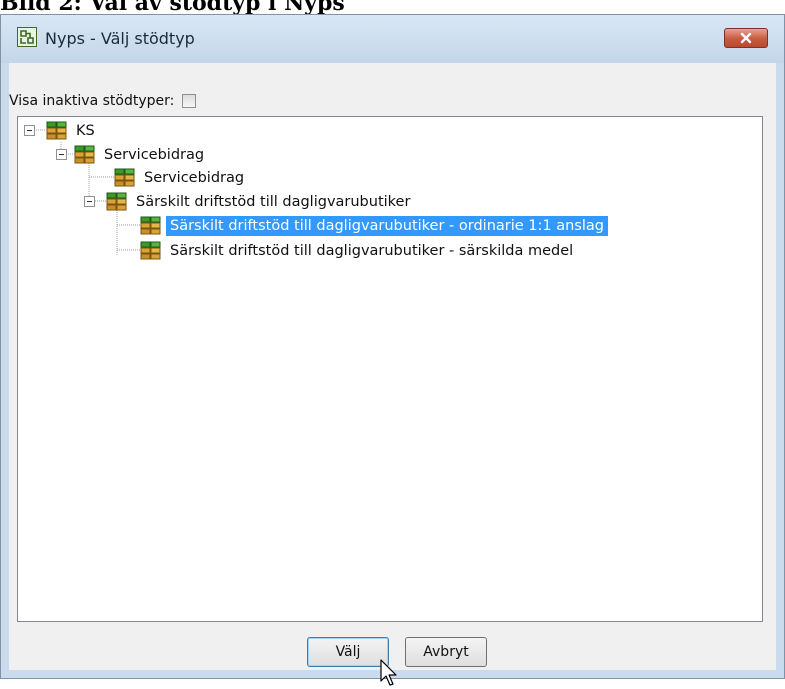 This screenshot has height=689, width=785. What do you see at coordinates (446, 652) in the screenshot?
I see `cancel-button: Avbryt` at bounding box center [446, 652].